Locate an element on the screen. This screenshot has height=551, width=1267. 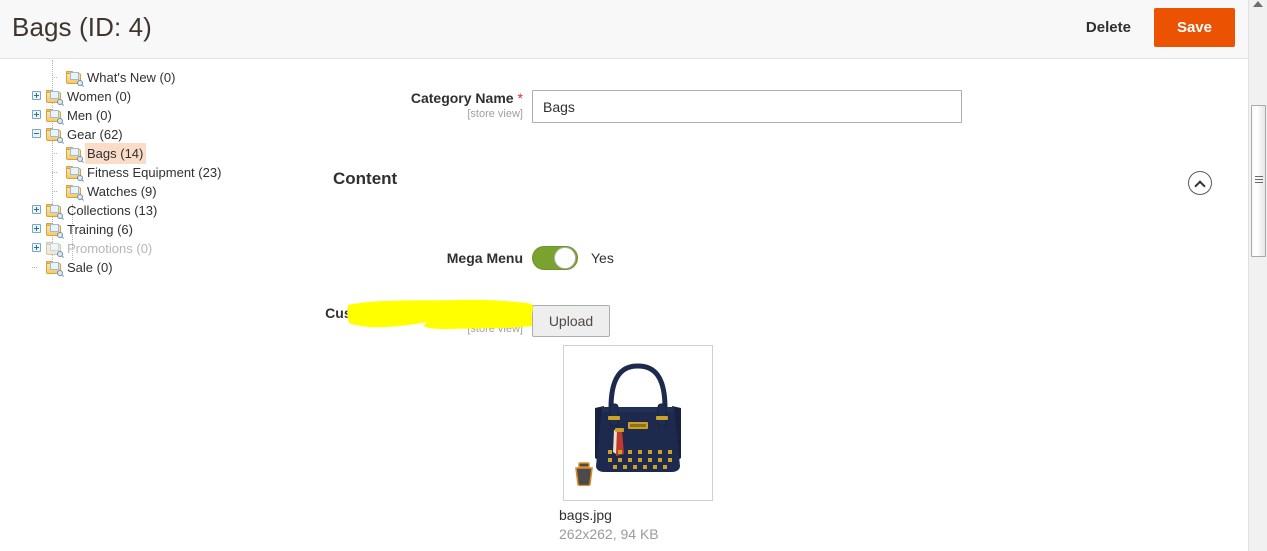
tree-item: Gear (62) is located at coordinates (79, 134).